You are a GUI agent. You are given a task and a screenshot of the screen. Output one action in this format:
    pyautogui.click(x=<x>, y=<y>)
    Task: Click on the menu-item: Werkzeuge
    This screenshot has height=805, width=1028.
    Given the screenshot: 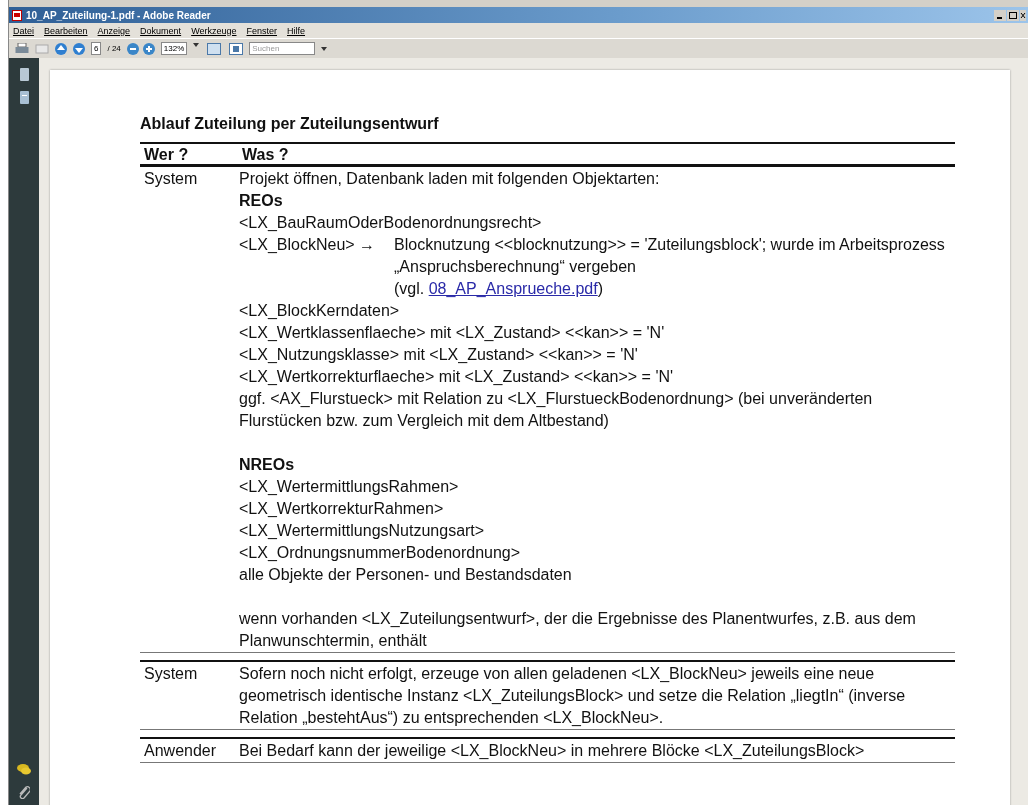 What is the action you would take?
    pyautogui.click(x=214, y=30)
    